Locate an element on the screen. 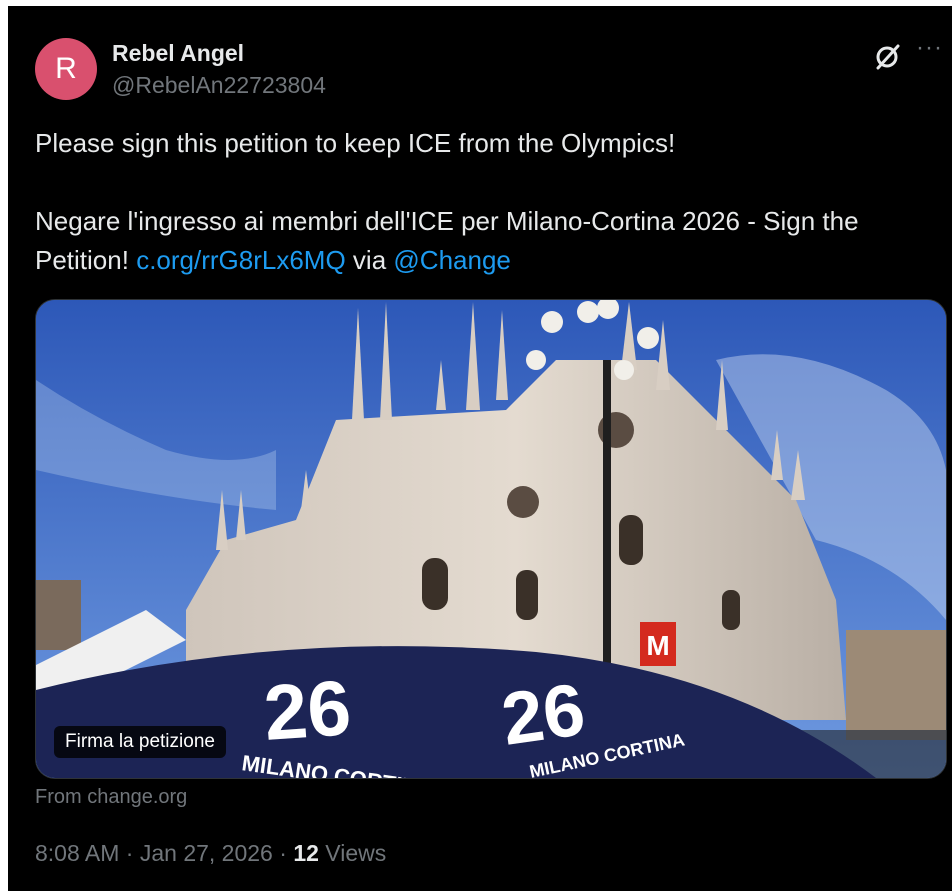 This screenshot has width=952, height=891. more-options-icon: ··· is located at coordinates (929, 48).